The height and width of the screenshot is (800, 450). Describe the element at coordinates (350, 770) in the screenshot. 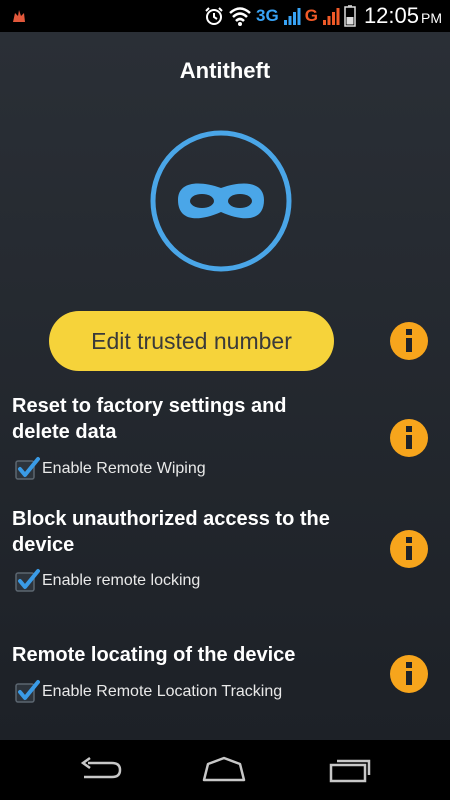

I see `recent-apps-icon` at that location.